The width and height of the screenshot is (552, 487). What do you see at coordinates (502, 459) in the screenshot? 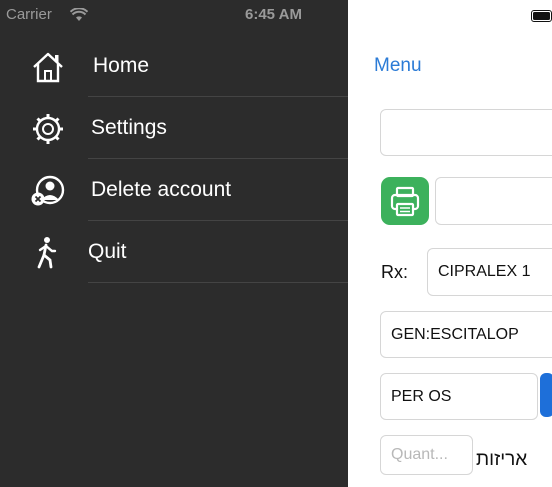
I see `package-unit-label: אריזות` at bounding box center [502, 459].